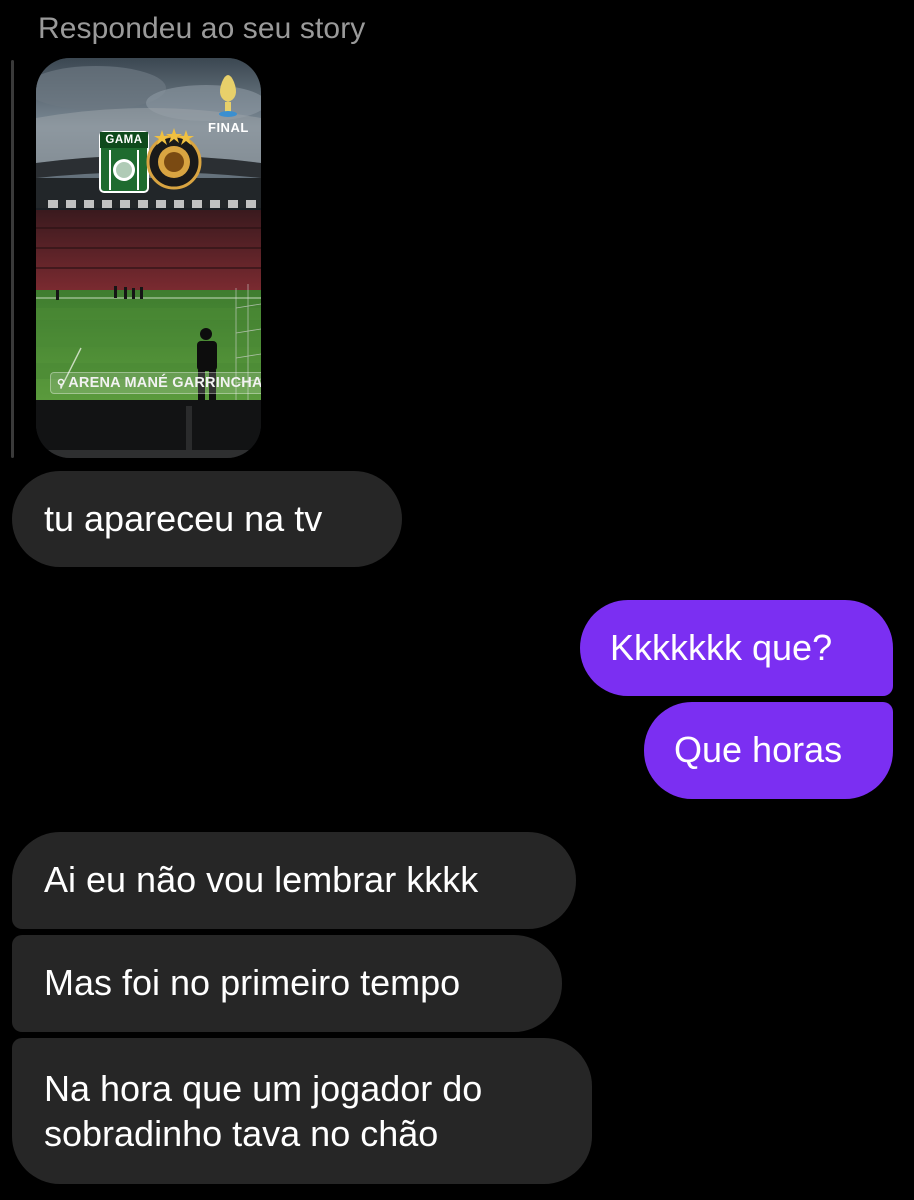  What do you see at coordinates (228, 127) in the screenshot?
I see `final-badge: FINAL` at bounding box center [228, 127].